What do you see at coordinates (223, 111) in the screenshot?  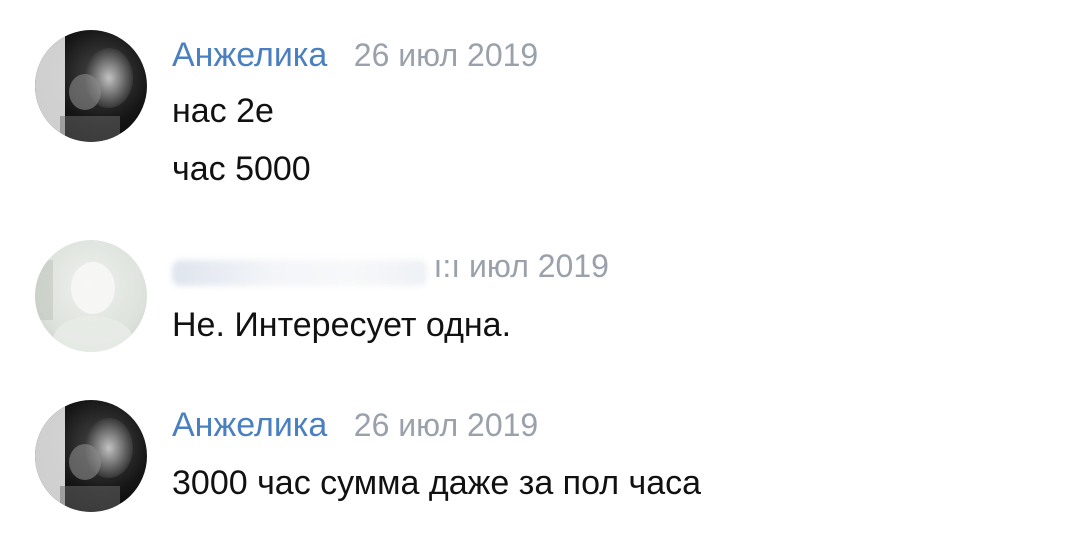 I see `message-text: нас 2е` at bounding box center [223, 111].